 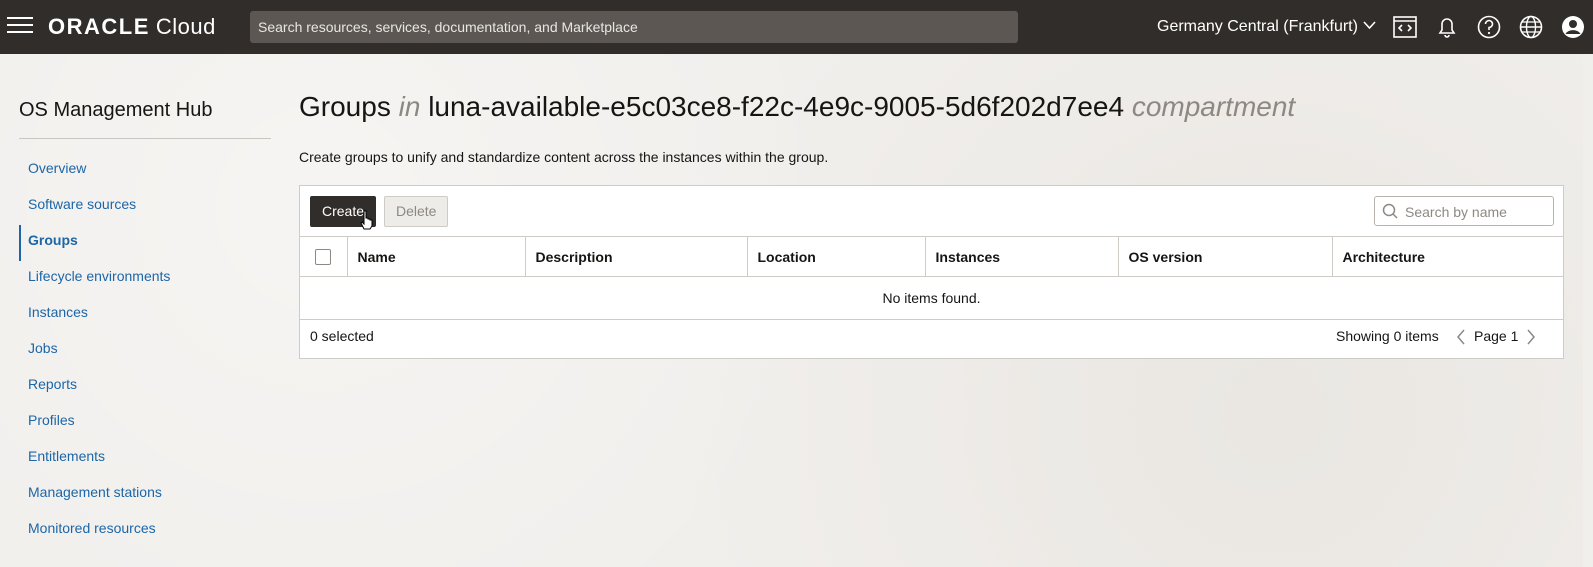 I want to click on top-bar: ORACLECloud Germany Central (Frankfurt), so click(x=796, y=27).